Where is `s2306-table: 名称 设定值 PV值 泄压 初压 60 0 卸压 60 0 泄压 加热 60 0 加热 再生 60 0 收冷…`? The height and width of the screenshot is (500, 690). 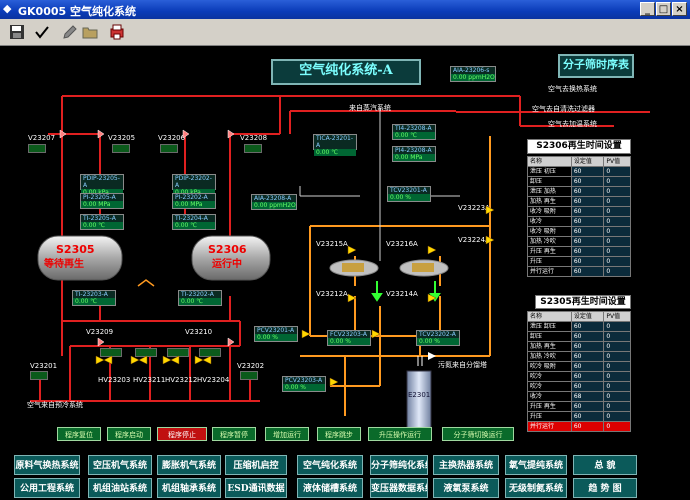 s2306-table: 名称 设定值 PV值 泄压 初压 60 0 卸压 60 0 泄压 加热 60 0 加热 再生 60 0 收冷… is located at coordinates (579, 216).